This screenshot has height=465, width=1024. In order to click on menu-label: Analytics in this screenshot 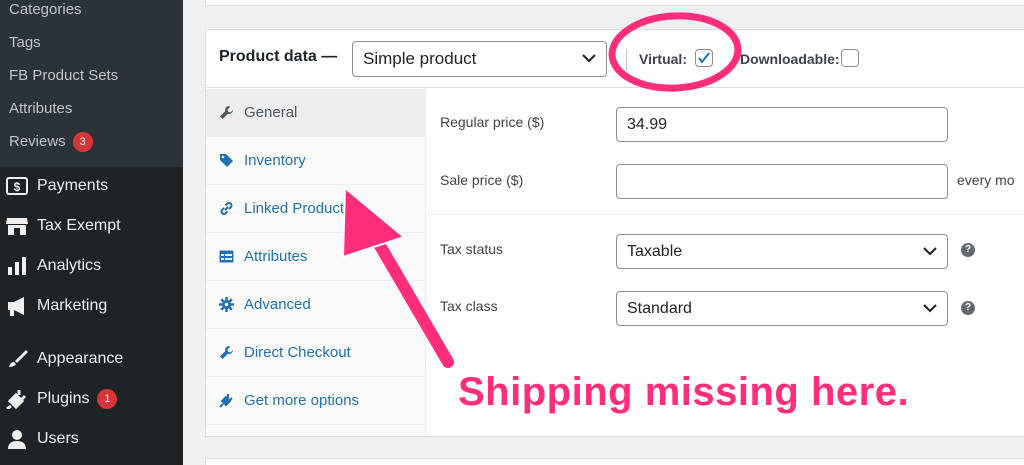, I will do `click(69, 265)`.